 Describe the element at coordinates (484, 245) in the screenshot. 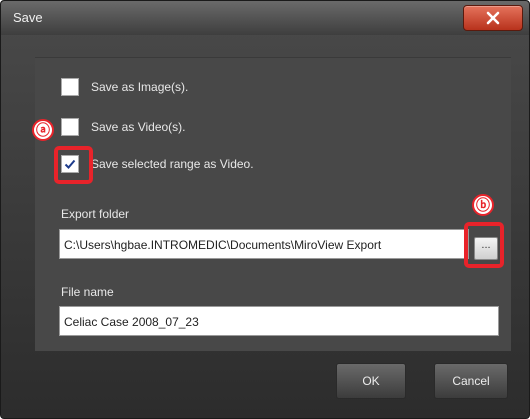

I see `annotation-box-b` at that location.